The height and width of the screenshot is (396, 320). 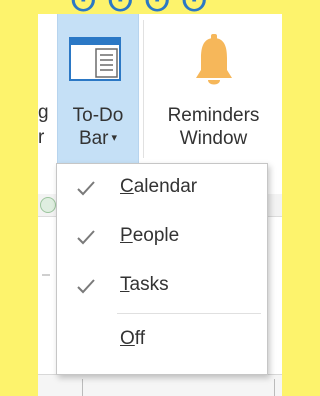 What do you see at coordinates (19, 204) in the screenshot?
I see `left-highlight-bar` at bounding box center [19, 204].